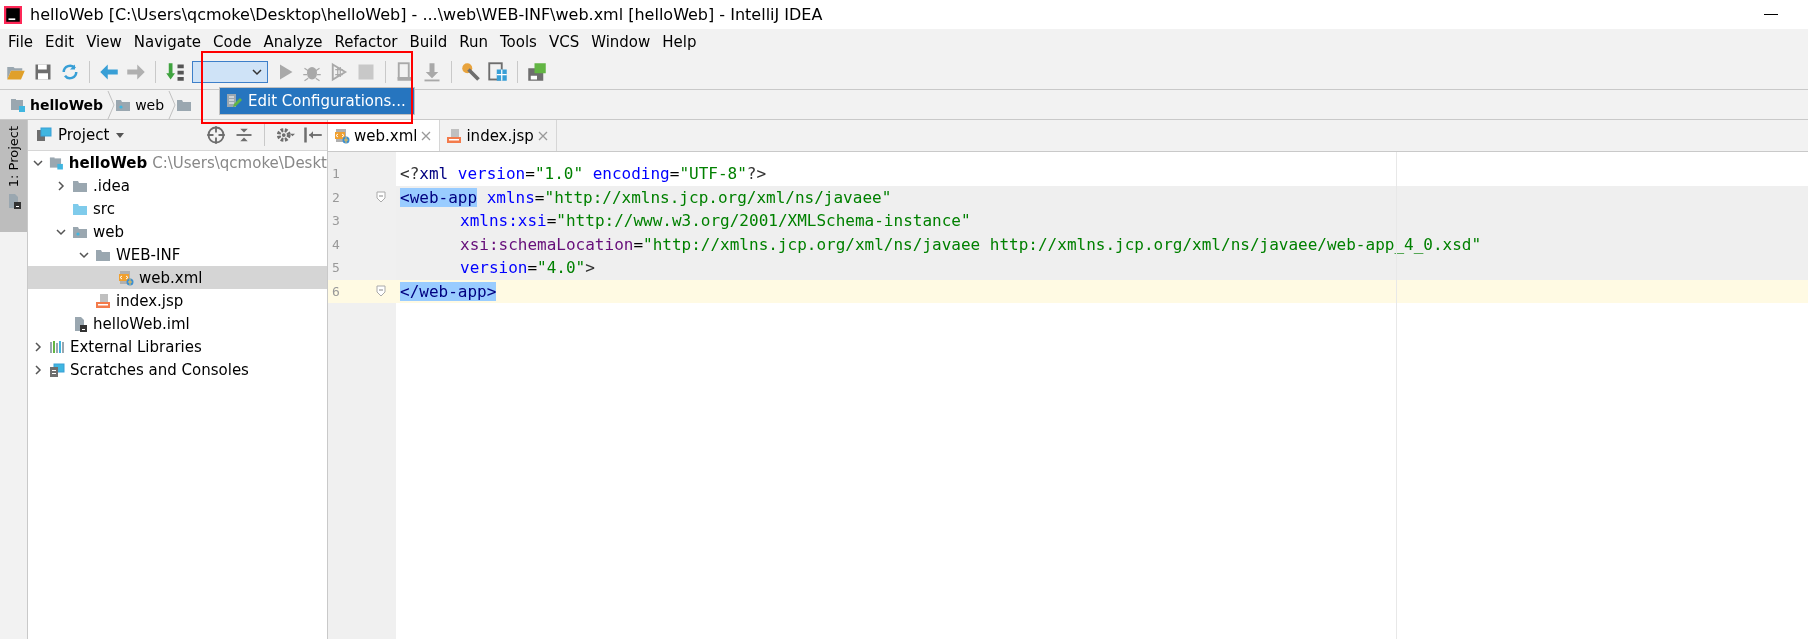  Describe the element at coordinates (448, 291) in the screenshot. I see `code-token: </web-app>` at that location.